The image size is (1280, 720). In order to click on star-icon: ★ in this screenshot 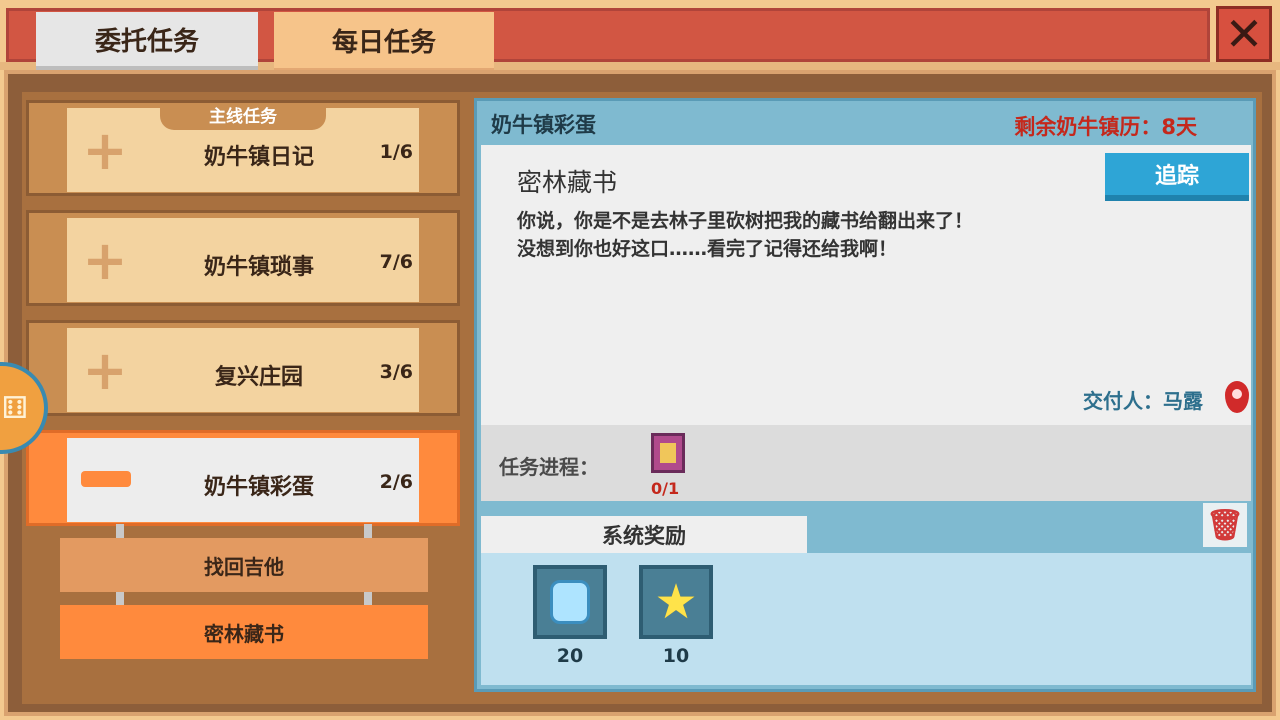, I will do `click(676, 602)`.